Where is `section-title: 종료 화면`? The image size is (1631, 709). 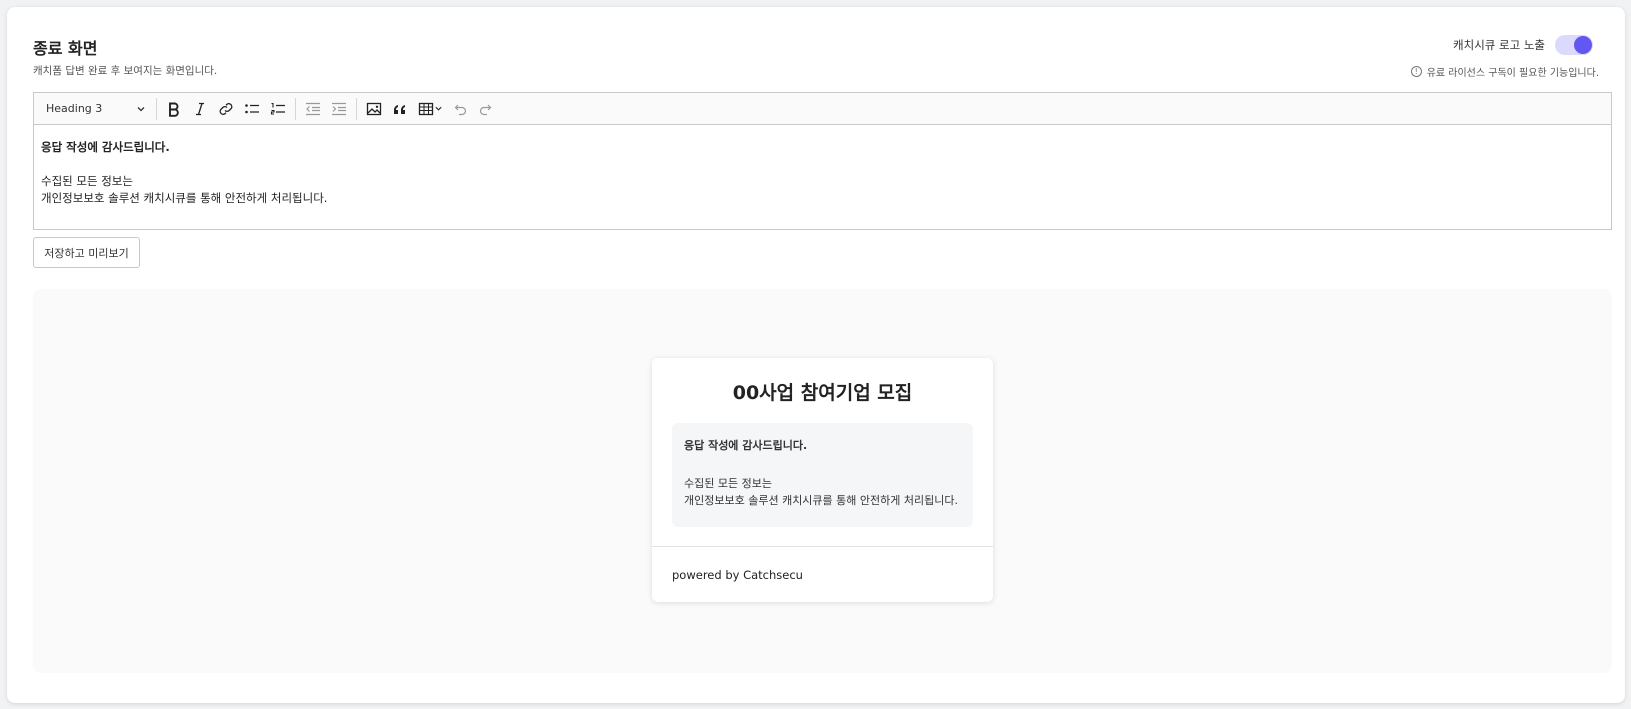 section-title: 종료 화면 is located at coordinates (65, 48).